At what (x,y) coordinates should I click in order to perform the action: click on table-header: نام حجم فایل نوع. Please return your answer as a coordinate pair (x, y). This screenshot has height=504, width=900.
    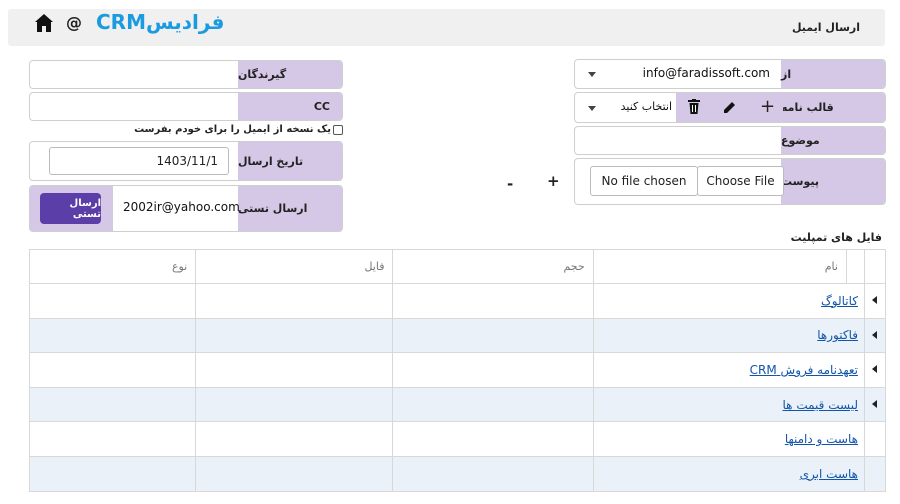
    Looking at the image, I should click on (457, 266).